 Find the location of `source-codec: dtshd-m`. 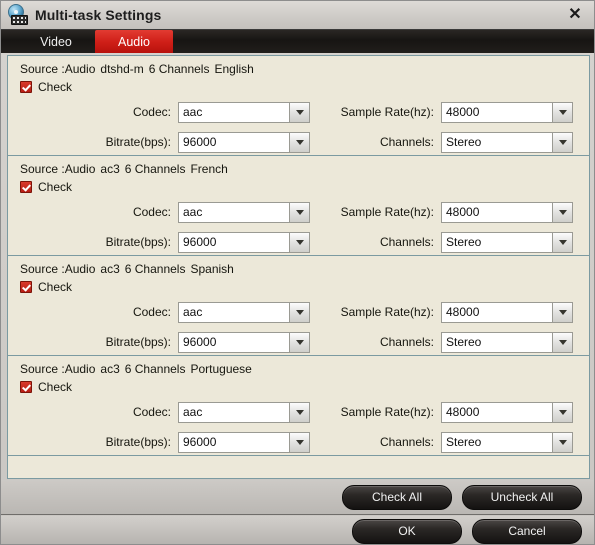

source-codec: dtshd-m is located at coordinates (122, 69).